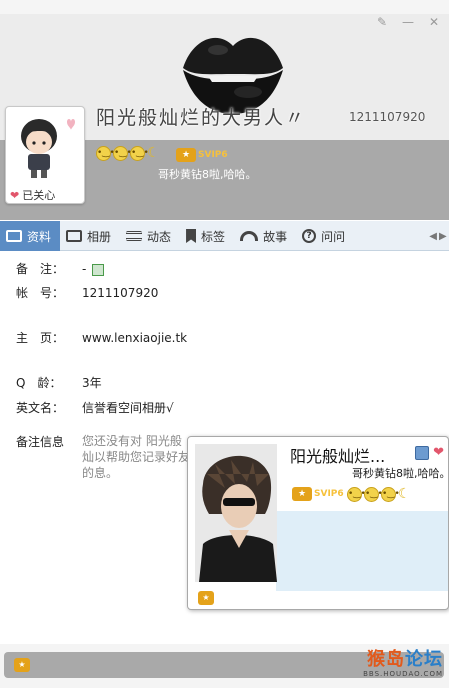 Image resolution: width=449 pixels, height=688 pixels. Describe the element at coordinates (362, 551) in the screenshot. I see `hover-card-background` at that location.